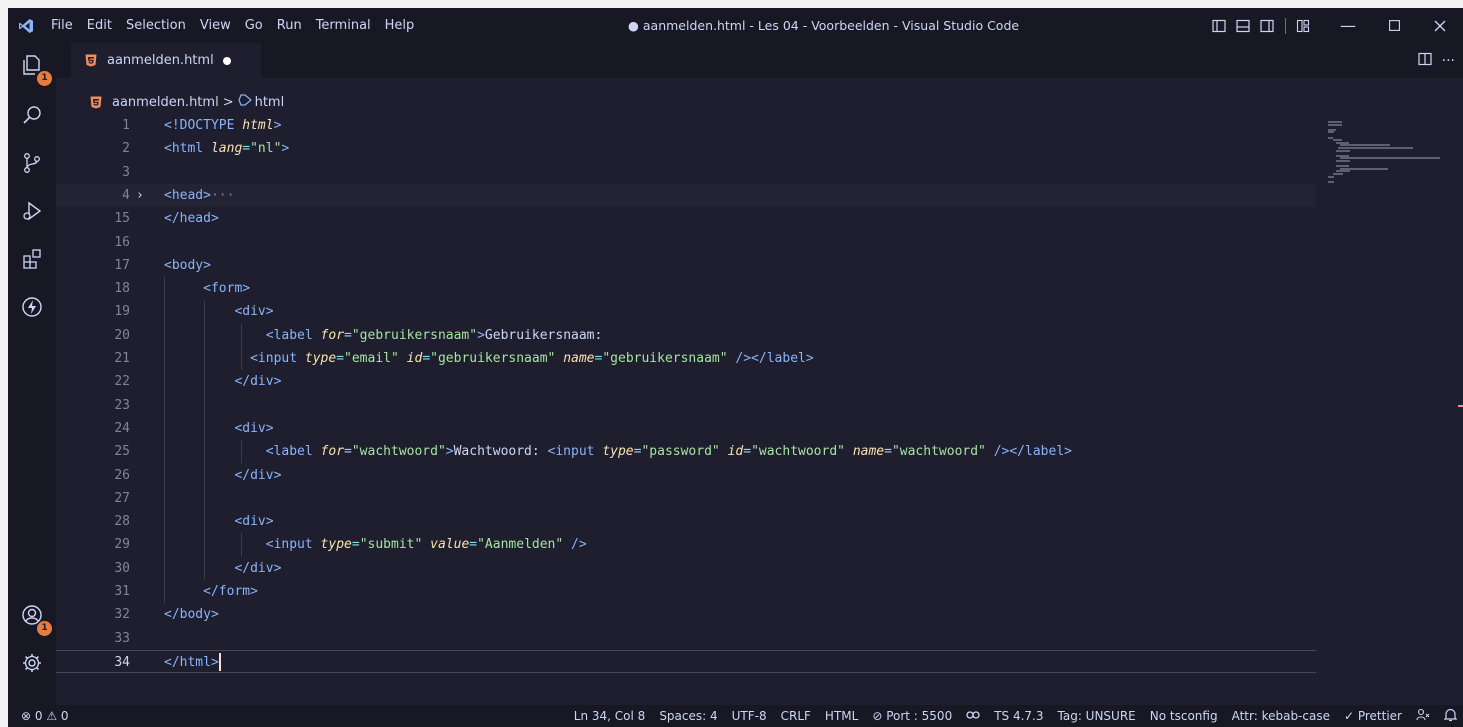 The height and width of the screenshot is (727, 1463). I want to click on breadcrumb-symbol: html, so click(270, 102).